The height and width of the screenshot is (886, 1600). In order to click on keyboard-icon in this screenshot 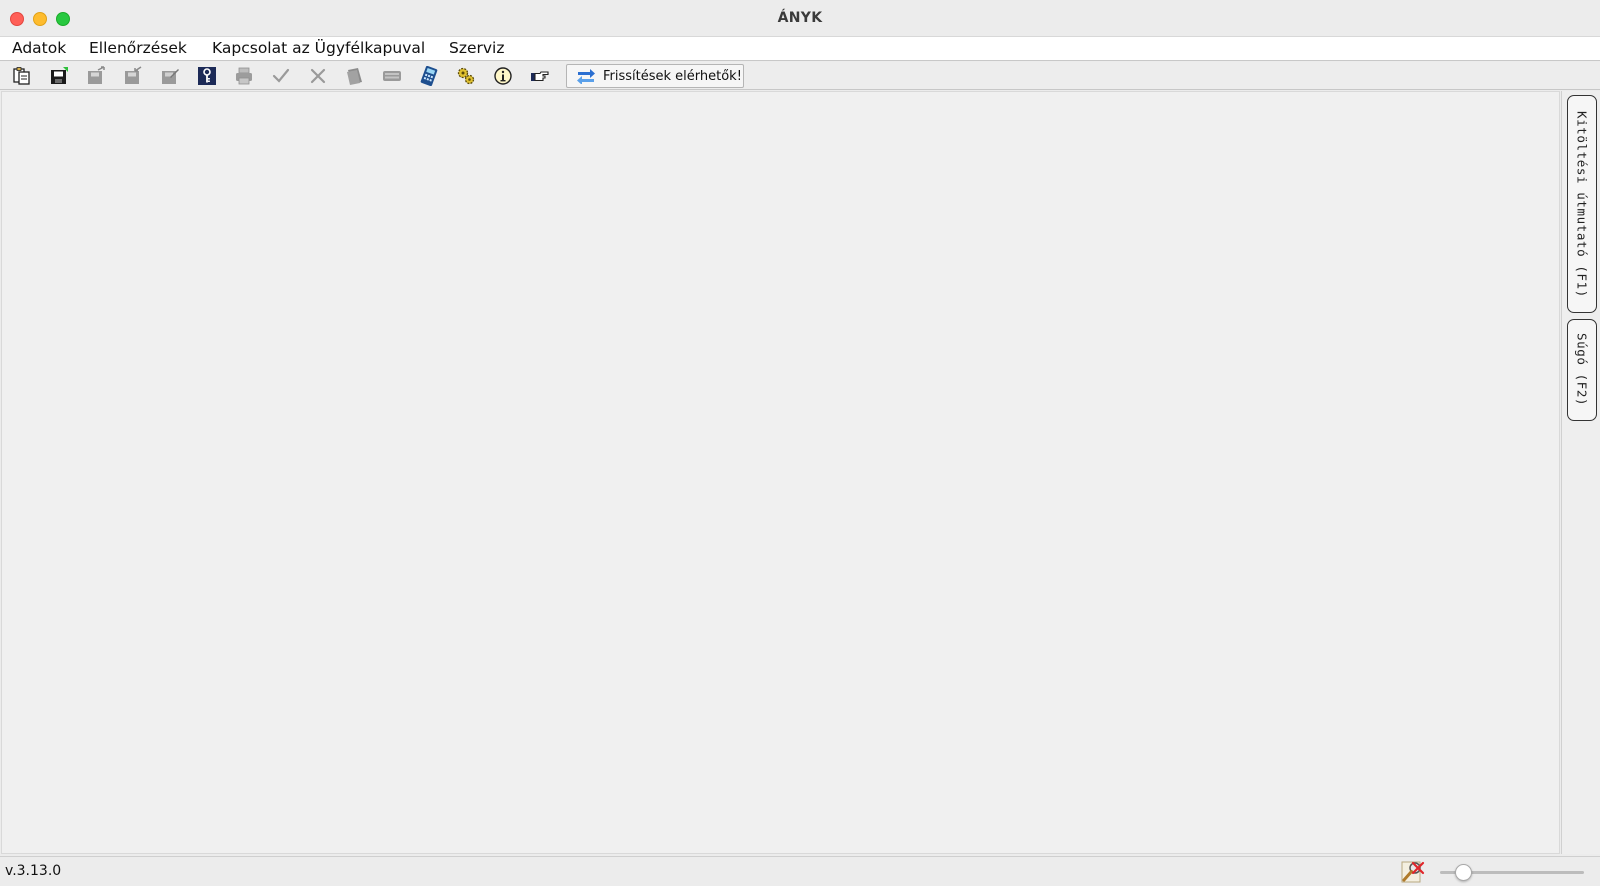, I will do `click(392, 76)`.